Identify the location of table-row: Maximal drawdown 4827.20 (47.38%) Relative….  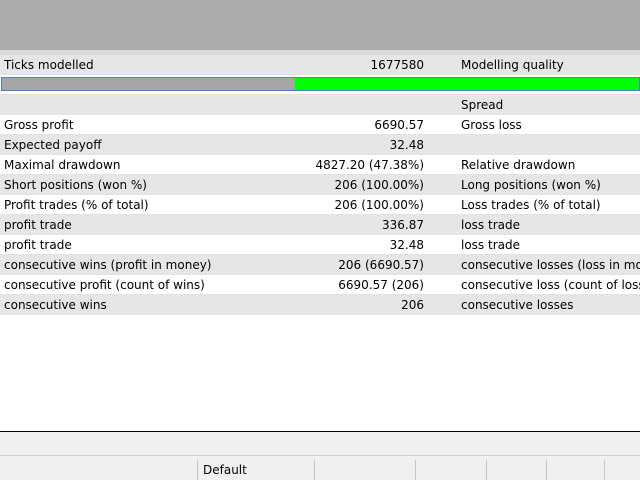
(320, 165).